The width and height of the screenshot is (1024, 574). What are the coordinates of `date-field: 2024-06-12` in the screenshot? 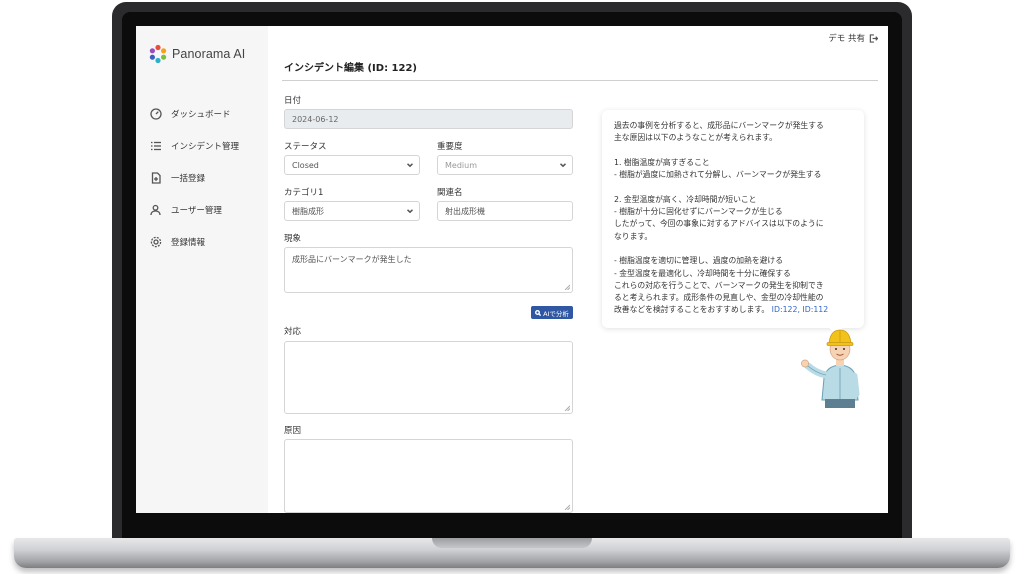 It's located at (428, 119).